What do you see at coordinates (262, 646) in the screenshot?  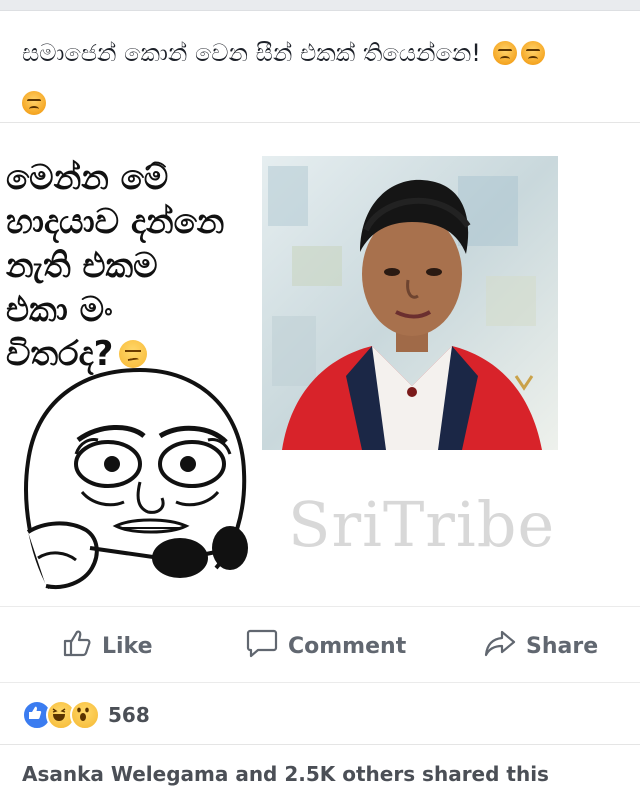 I see `comment-bubble-icon` at bounding box center [262, 646].